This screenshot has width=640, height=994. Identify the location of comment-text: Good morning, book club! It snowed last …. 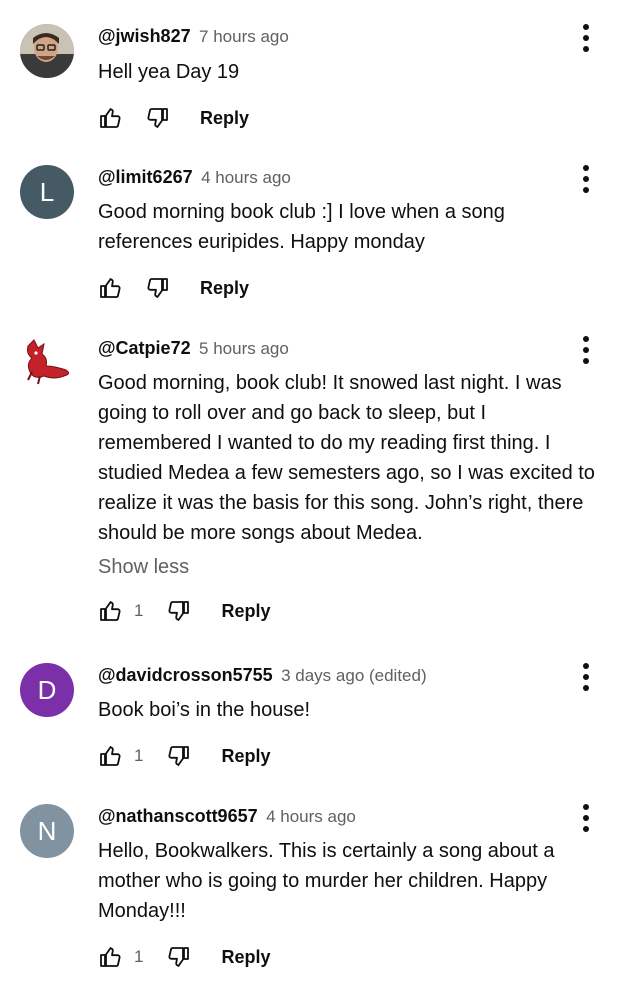
(346, 458).